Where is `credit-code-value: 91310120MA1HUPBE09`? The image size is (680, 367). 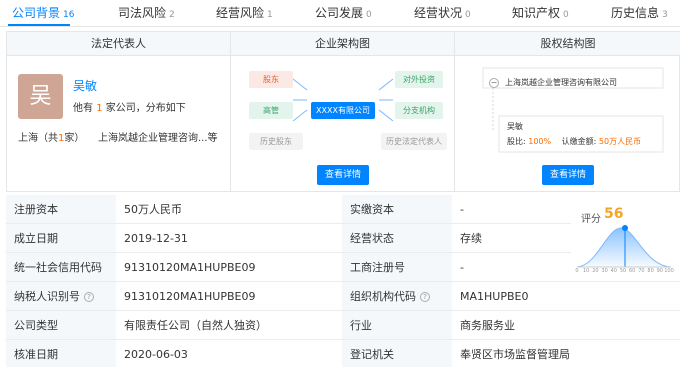
credit-code-value: 91310120MA1HUPBE09 is located at coordinates (229, 267).